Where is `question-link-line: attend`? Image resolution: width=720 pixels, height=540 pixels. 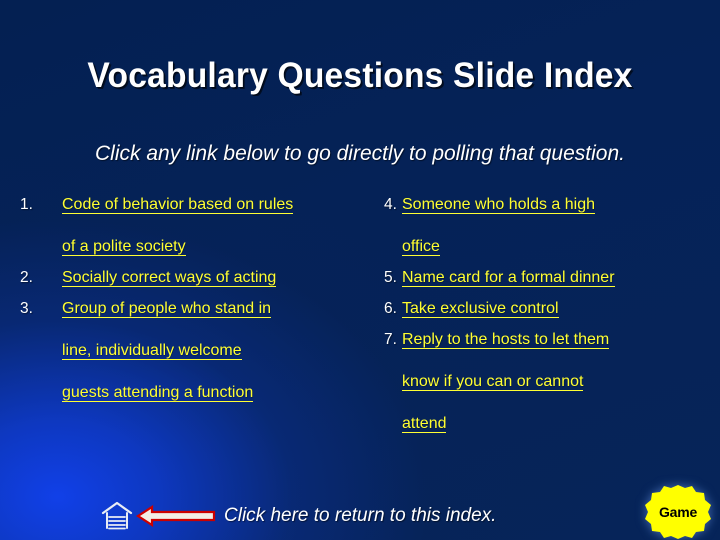
question-link-line: attend is located at coordinates (553, 424).